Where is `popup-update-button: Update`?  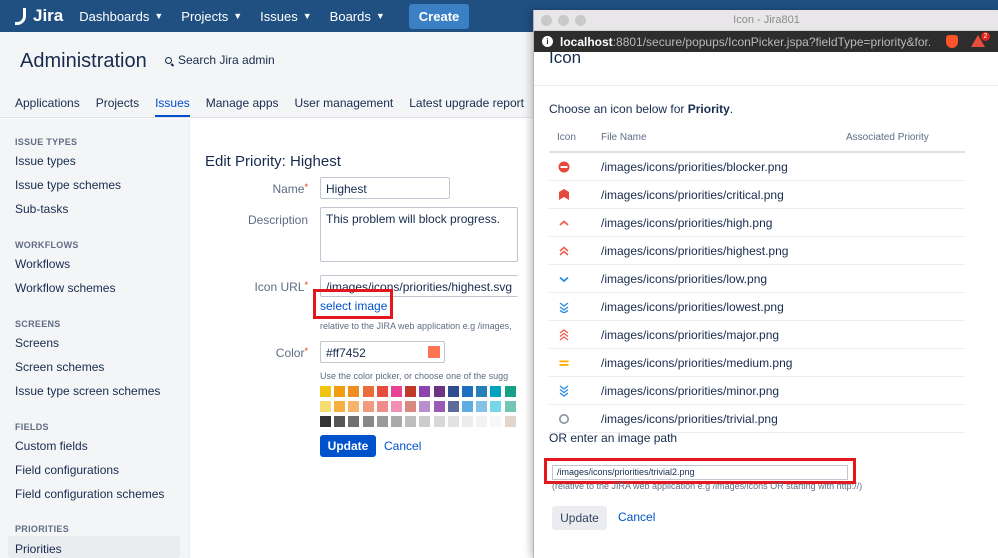
popup-update-button: Update is located at coordinates (579, 518).